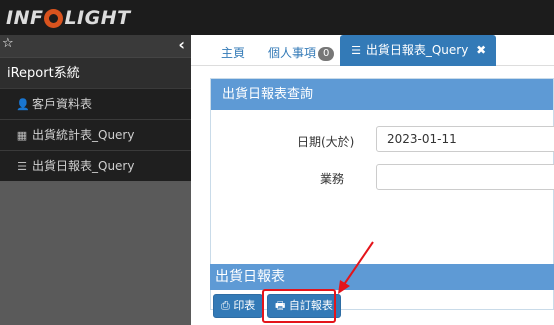 The width and height of the screenshot is (554, 325). I want to click on sidebar-item-daily-shipment: ☰ 出貨日報表_Query, so click(95, 165).